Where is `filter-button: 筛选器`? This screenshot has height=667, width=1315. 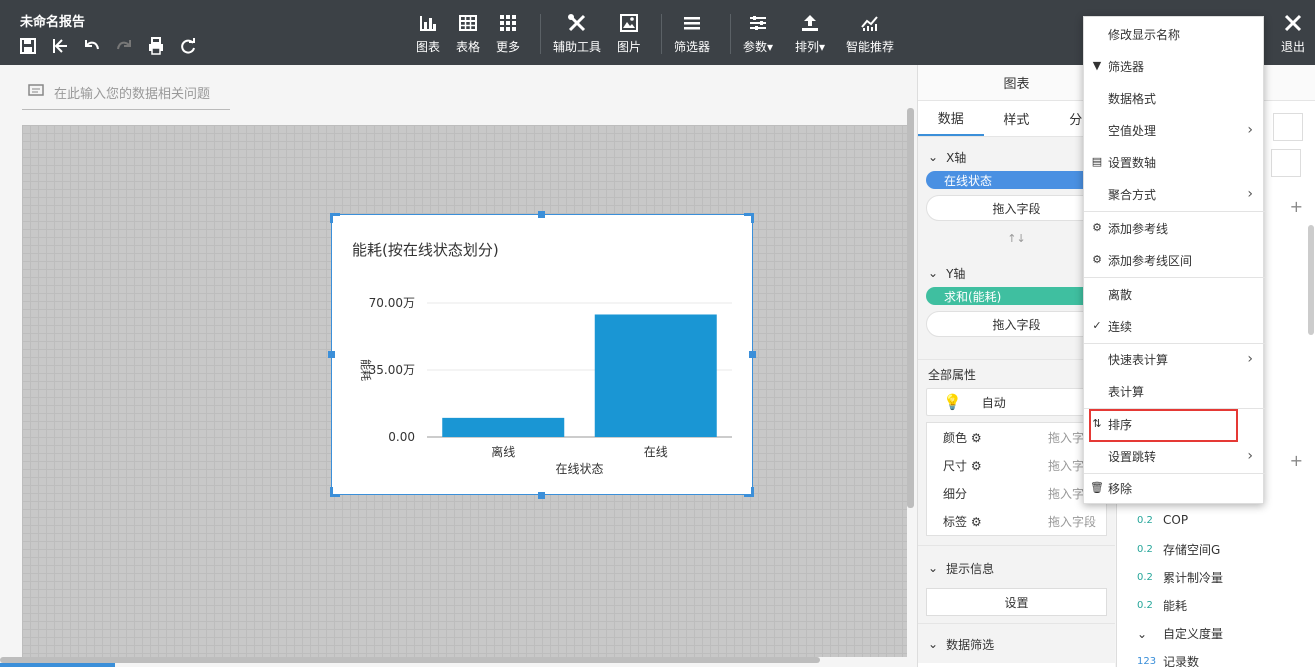 filter-button: 筛选器 is located at coordinates (692, 33).